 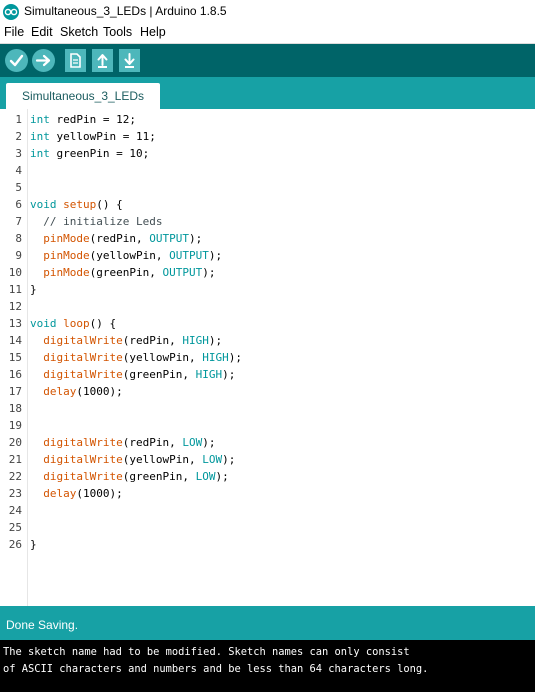 I want to click on menu-edit: Edit, so click(x=42, y=32).